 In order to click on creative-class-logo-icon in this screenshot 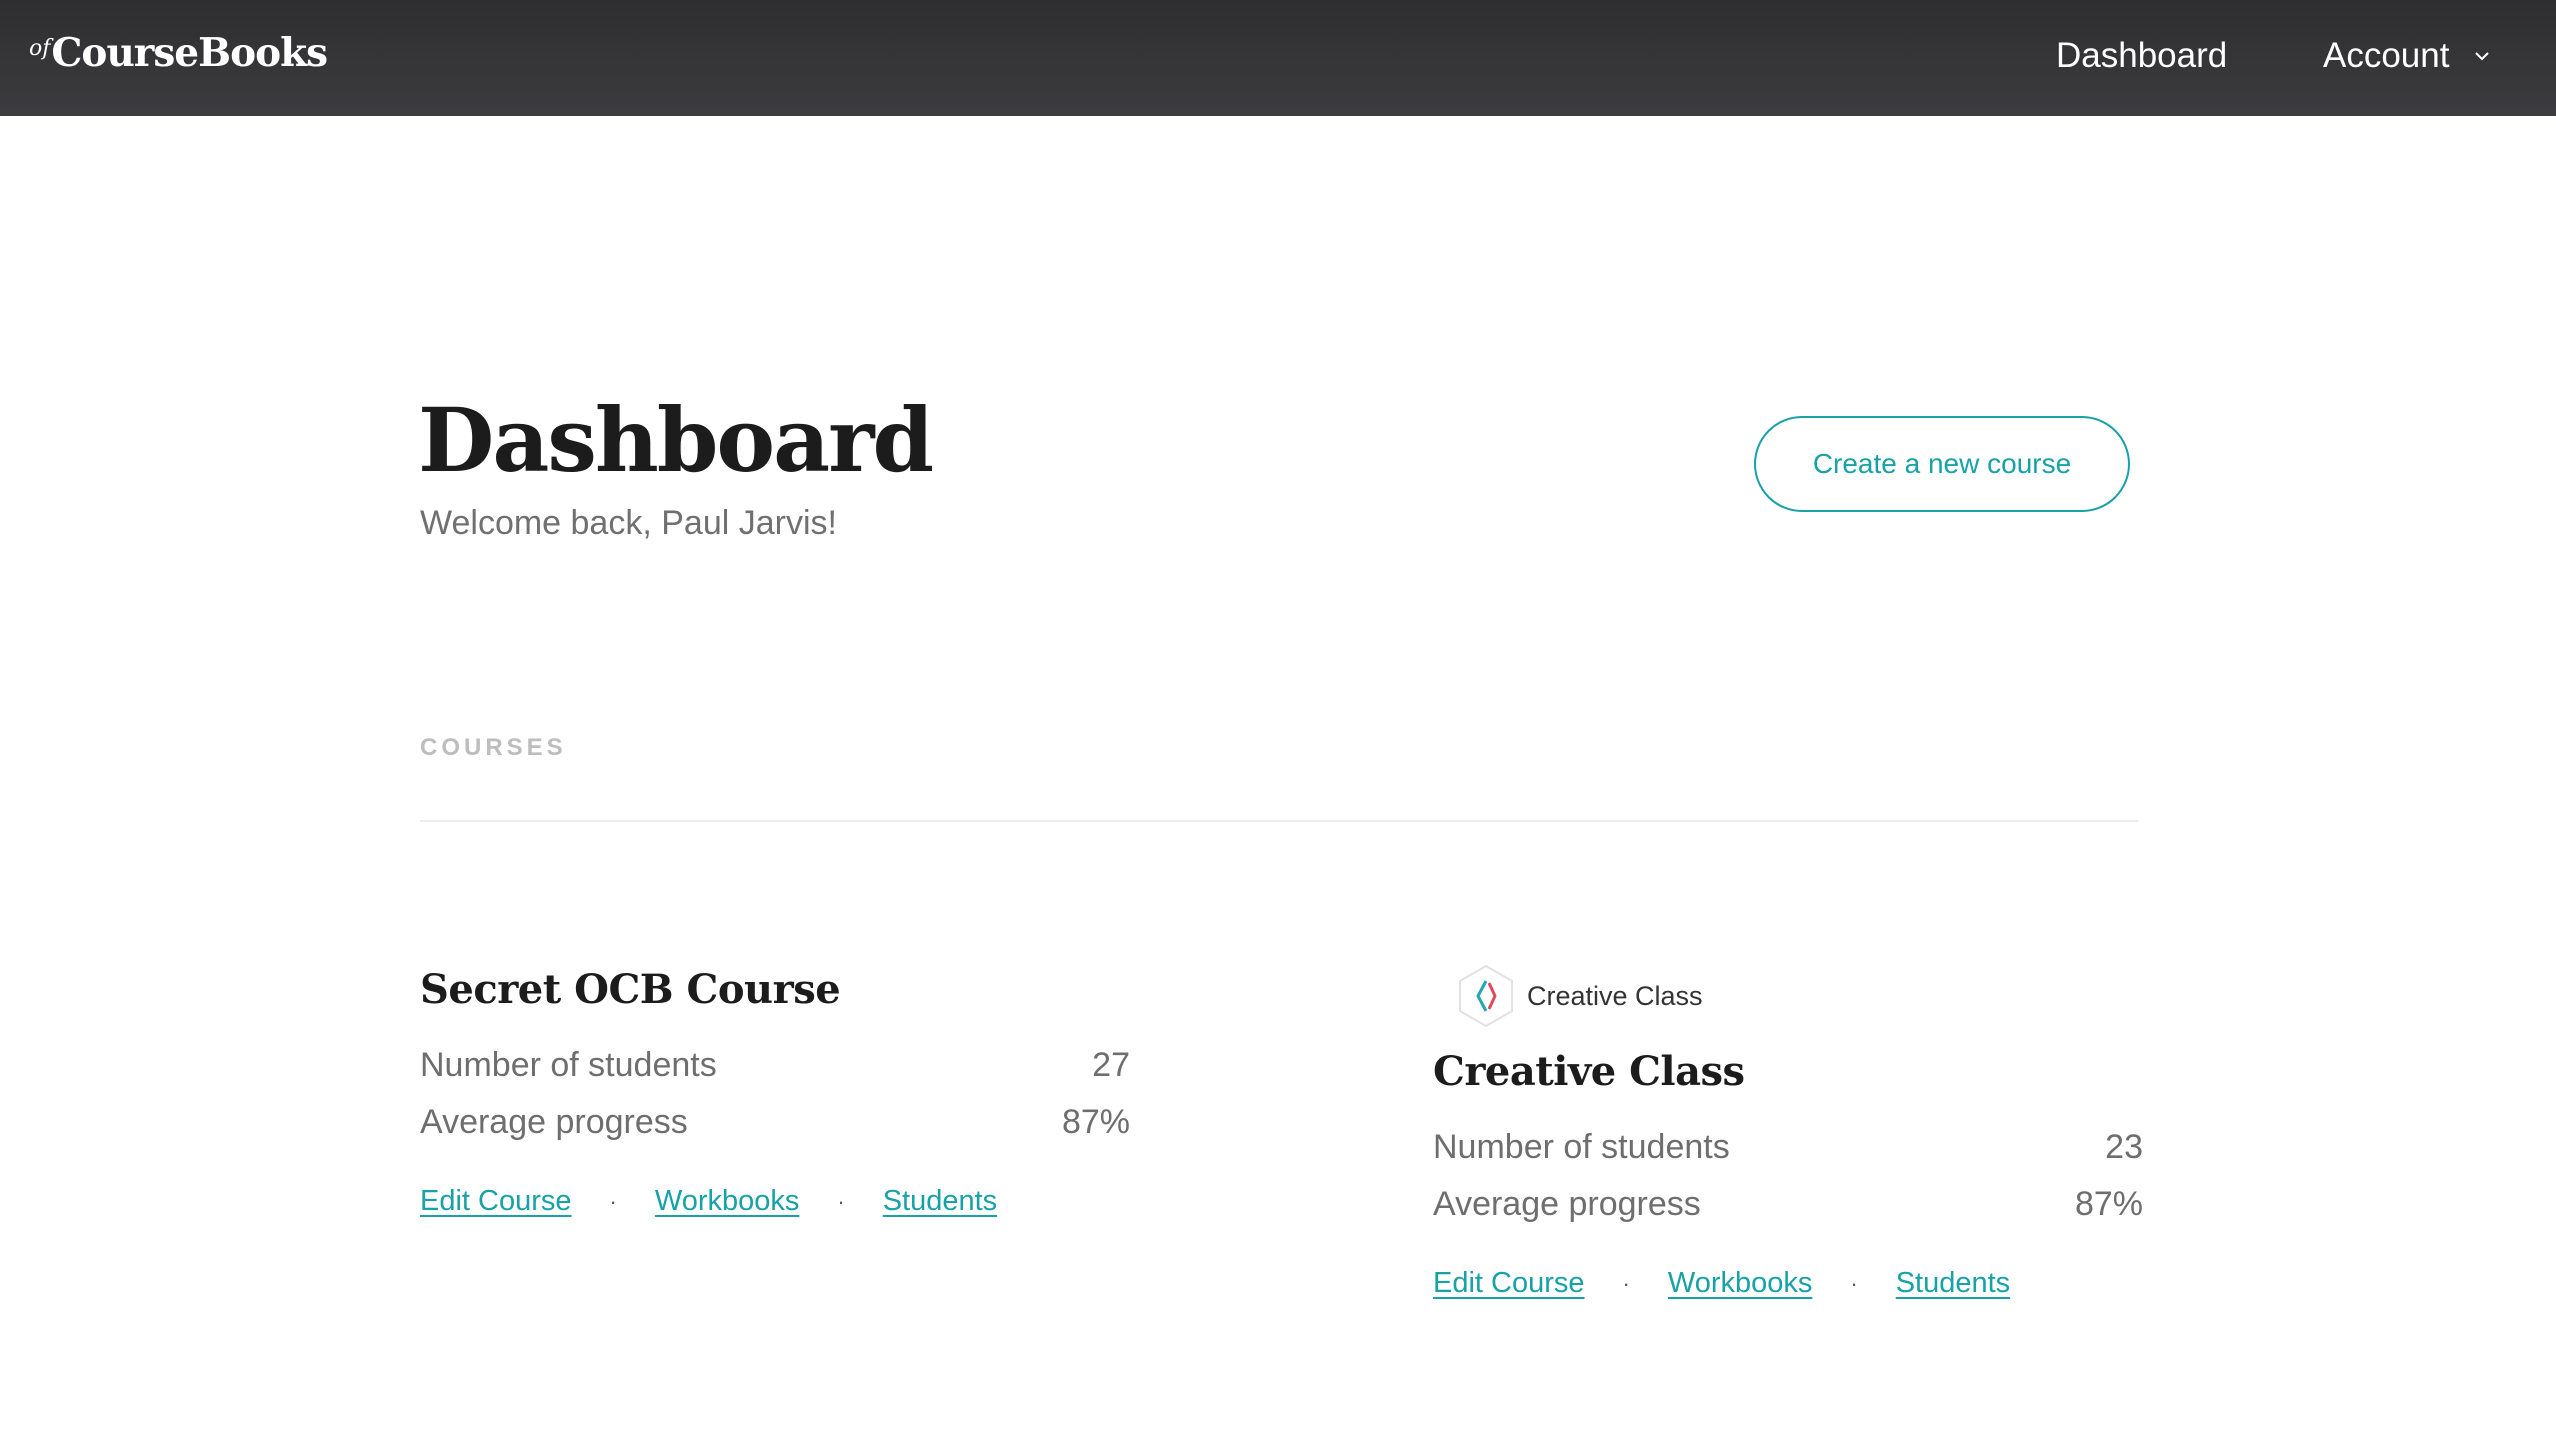, I will do `click(1486, 996)`.